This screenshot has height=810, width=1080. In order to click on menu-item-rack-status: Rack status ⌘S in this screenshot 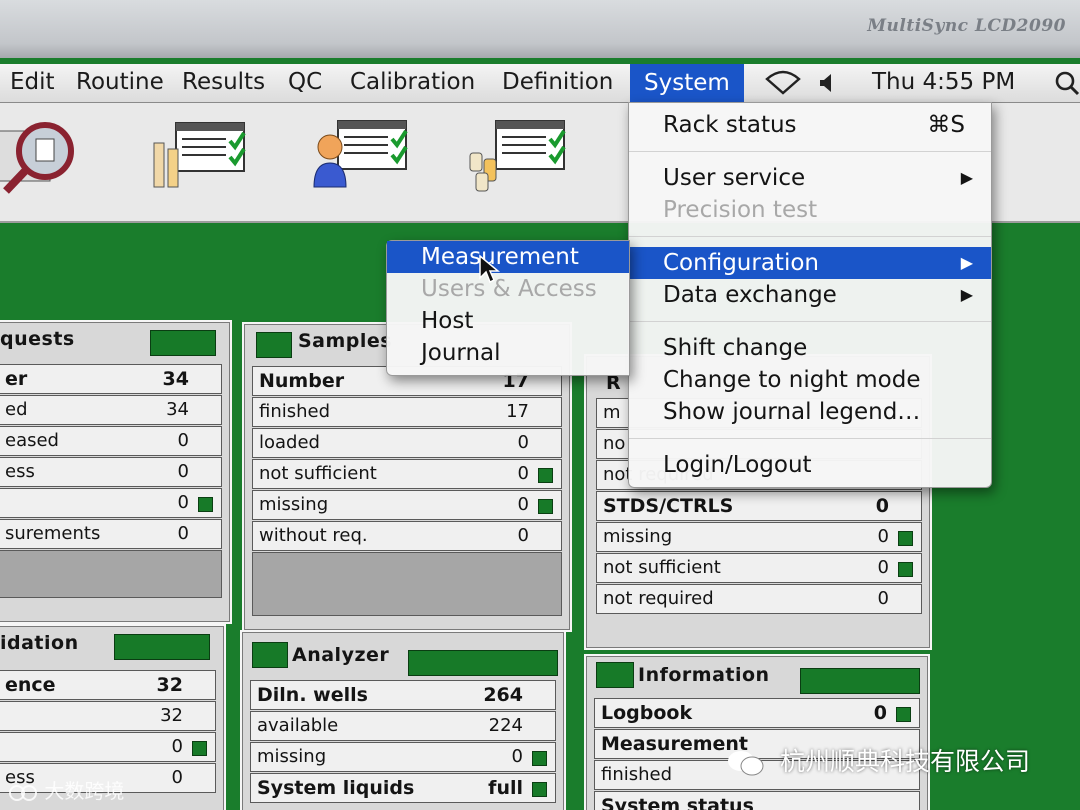, I will do `click(810, 125)`.